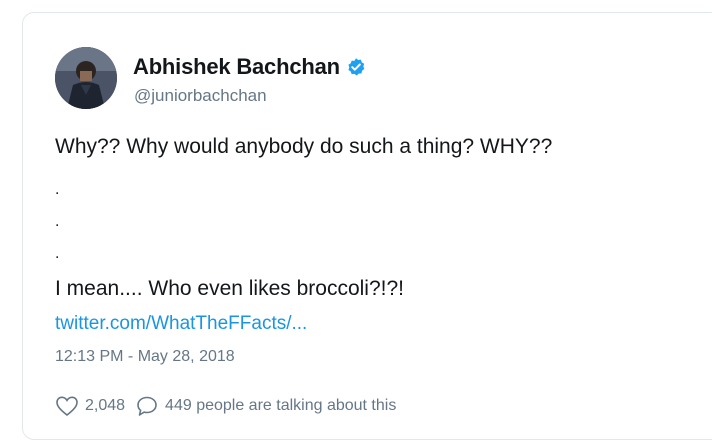  I want to click on tweet-timestamp: 12:13 PM - May 28, 2018, so click(145, 357).